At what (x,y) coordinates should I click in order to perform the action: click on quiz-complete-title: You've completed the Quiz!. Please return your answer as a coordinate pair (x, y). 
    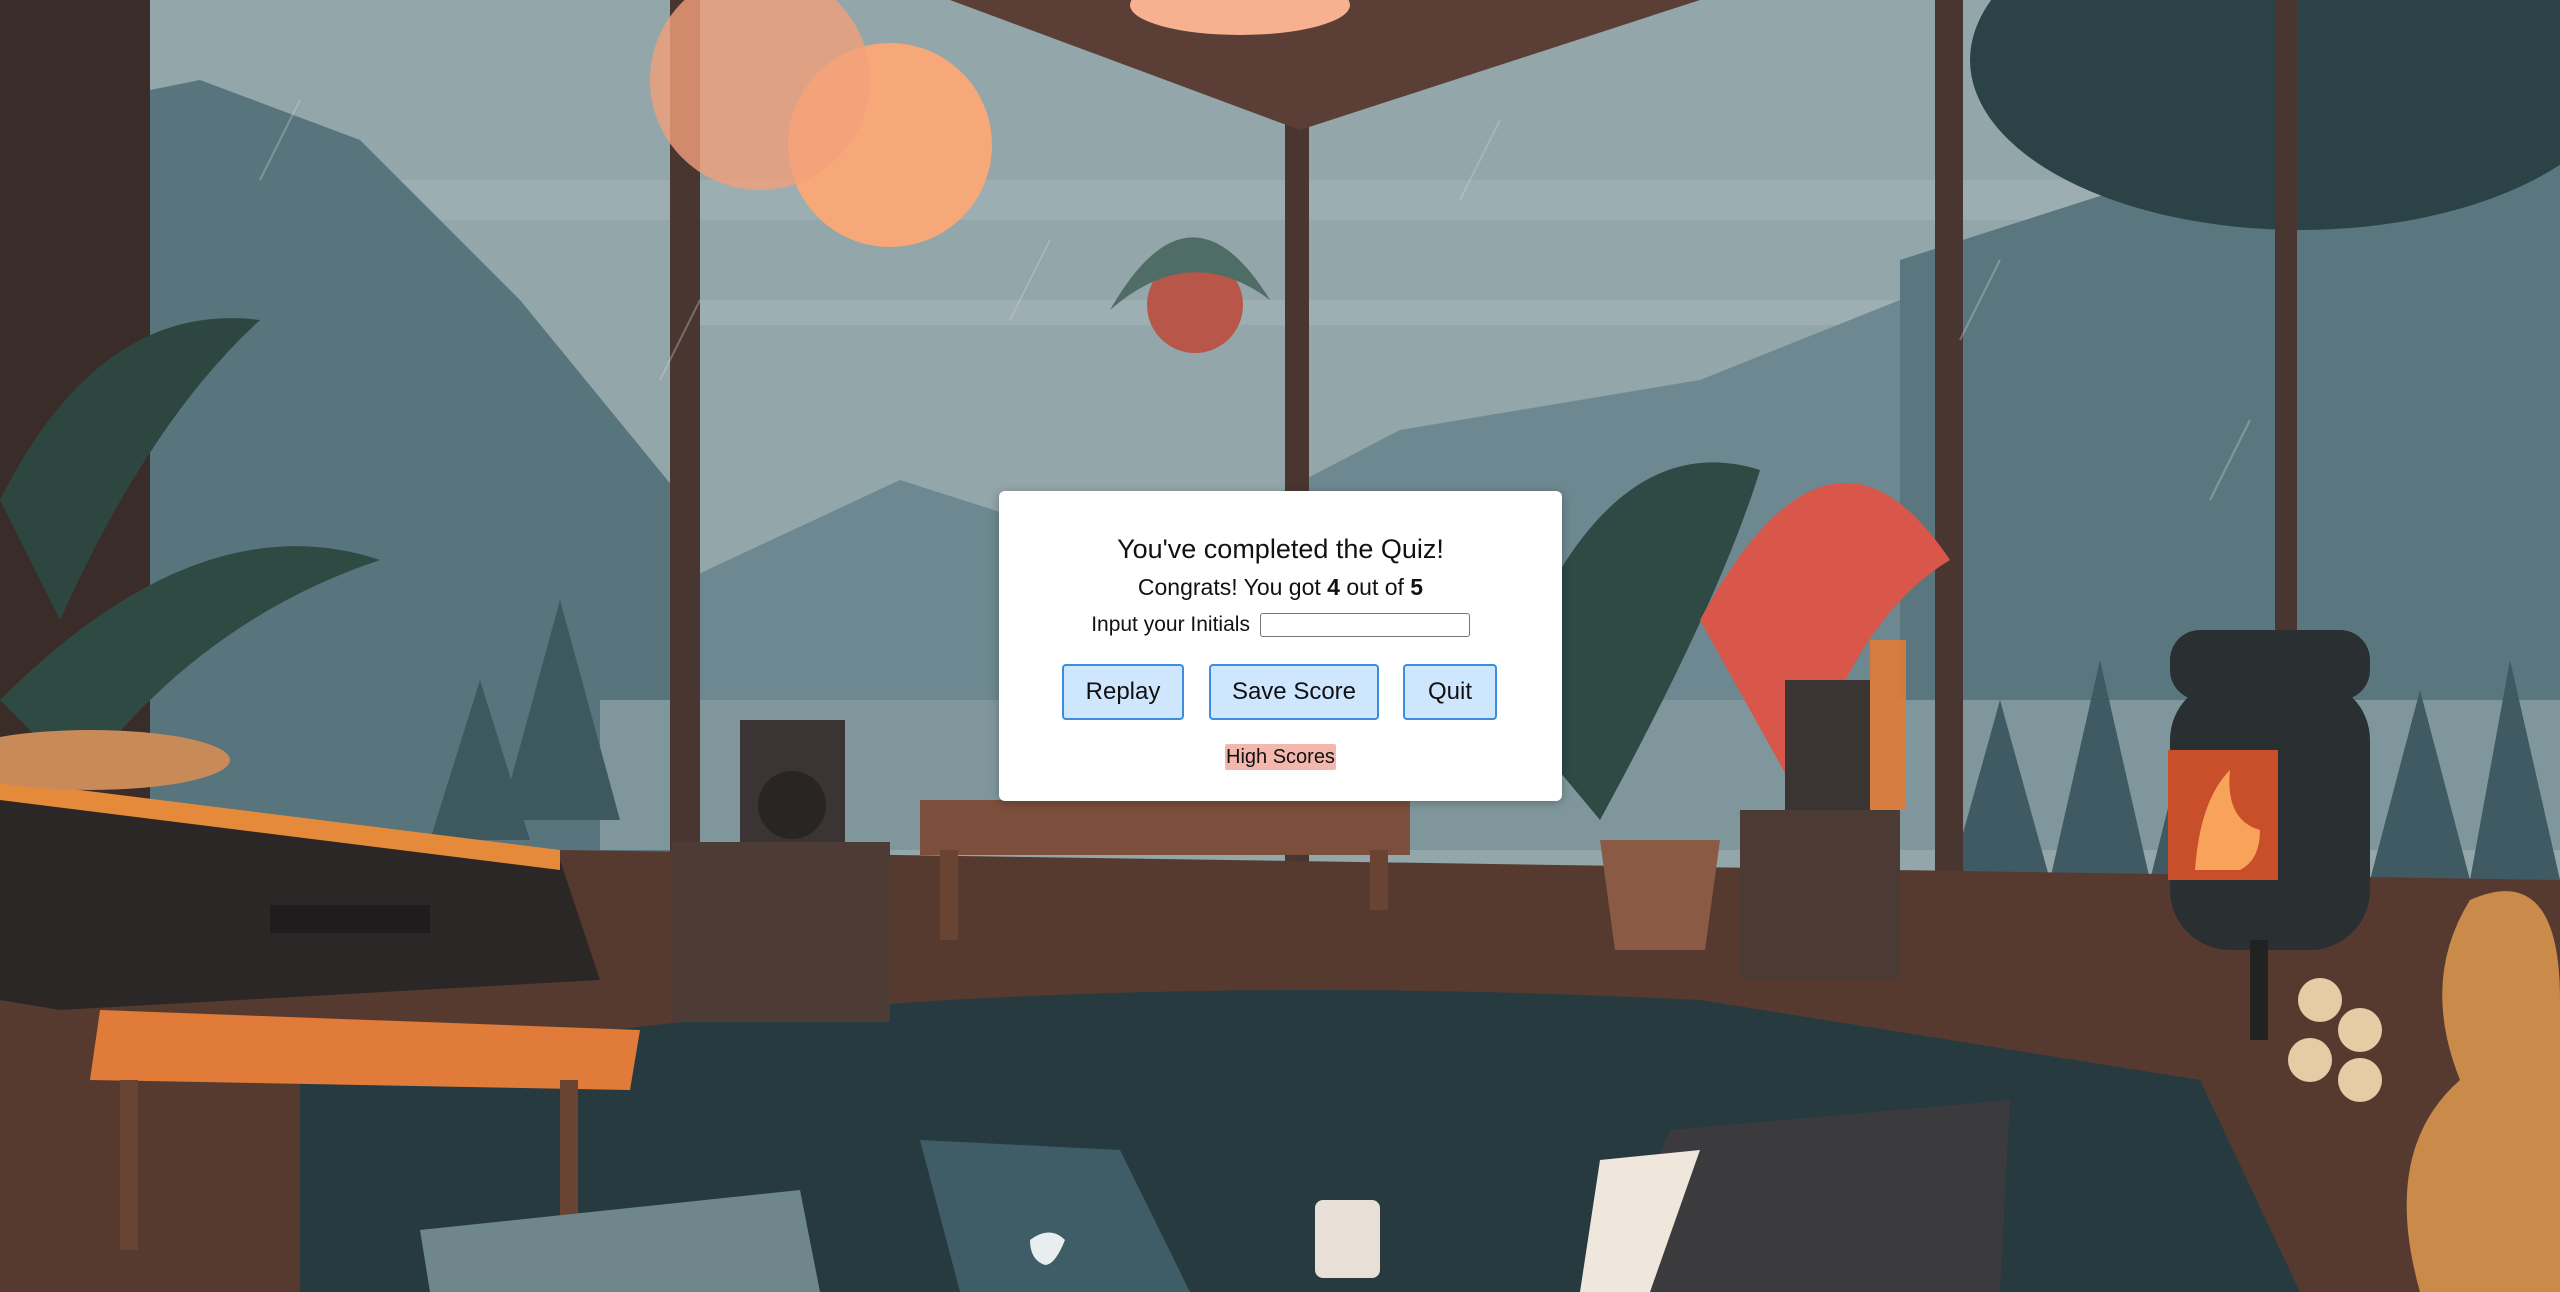
    Looking at the image, I should click on (1280, 549).